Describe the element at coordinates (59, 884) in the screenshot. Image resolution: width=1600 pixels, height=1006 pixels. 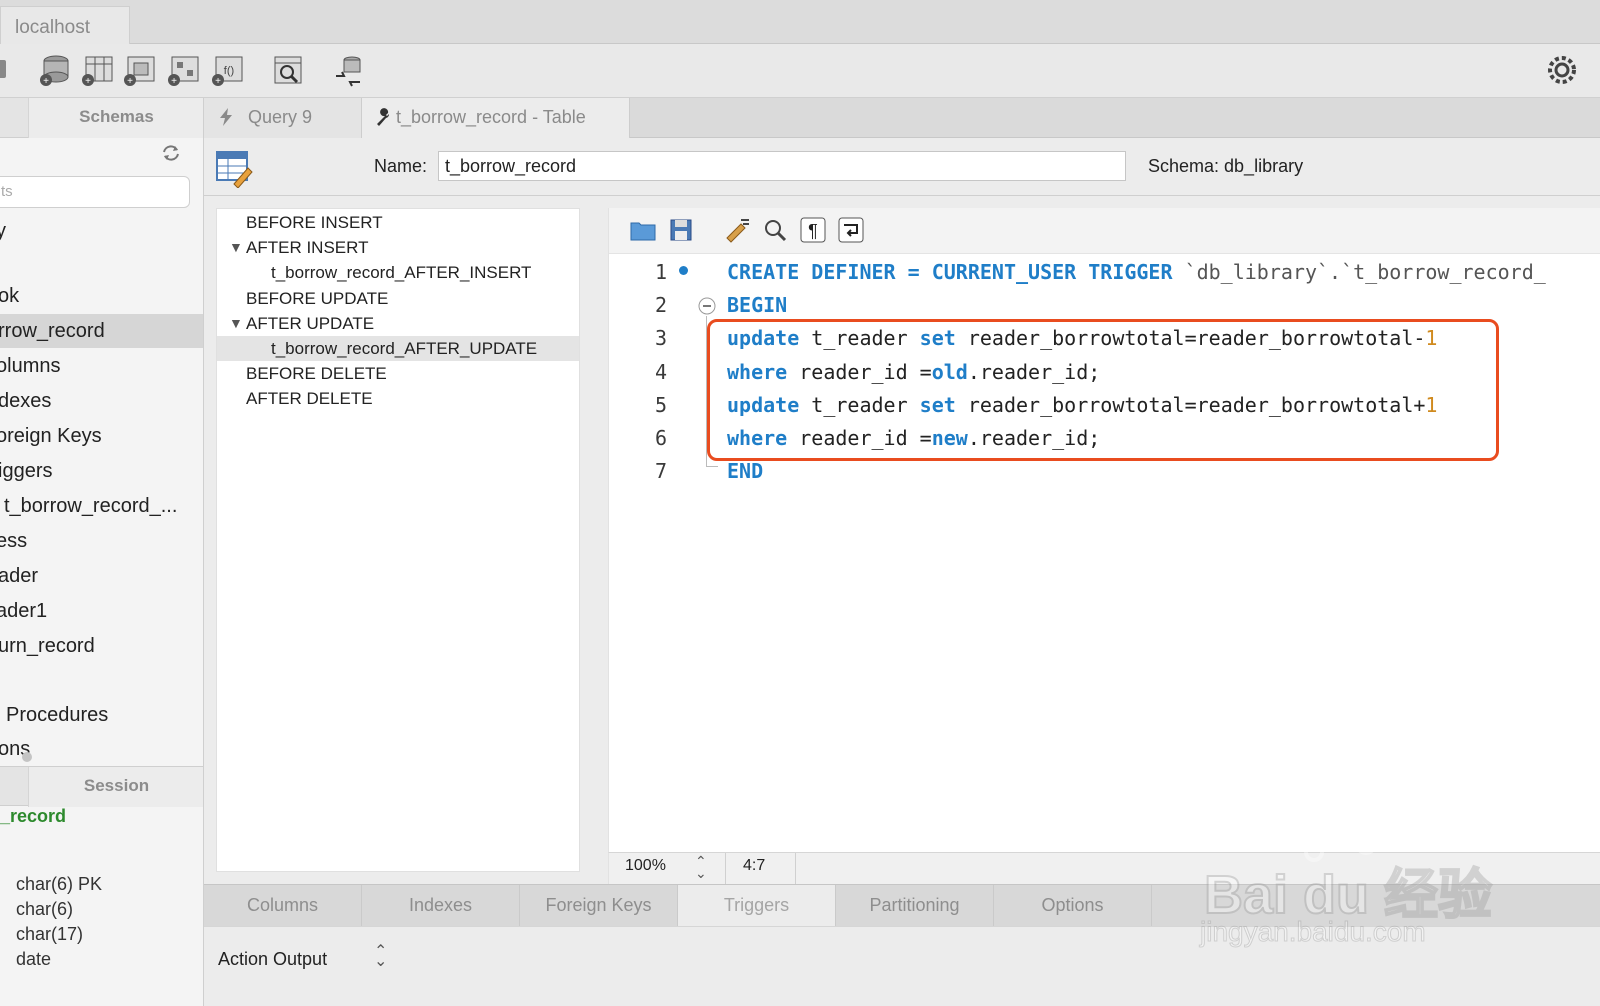
I see `info-column-type: char(6) PK` at that location.